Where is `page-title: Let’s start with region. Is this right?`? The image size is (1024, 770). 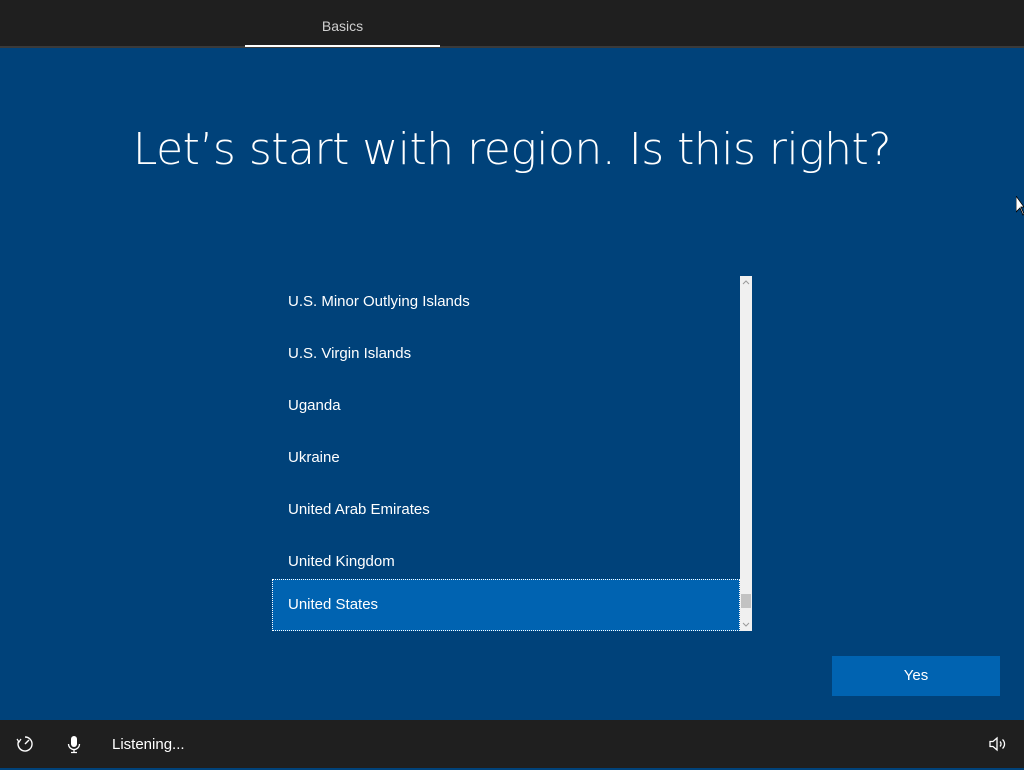 page-title: Let’s start with region. Is this right? is located at coordinates (512, 149).